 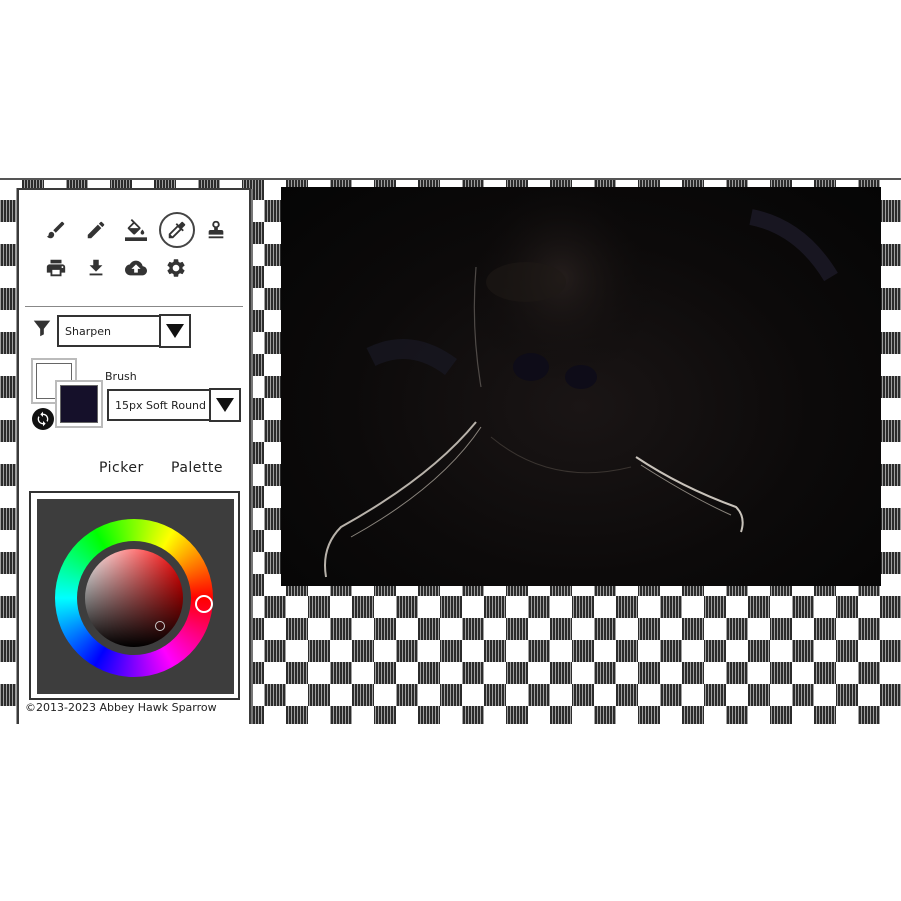 I want to click on copyright-text: ©2013-2023 Abbey Hawk Sparrow, so click(x=121, y=707).